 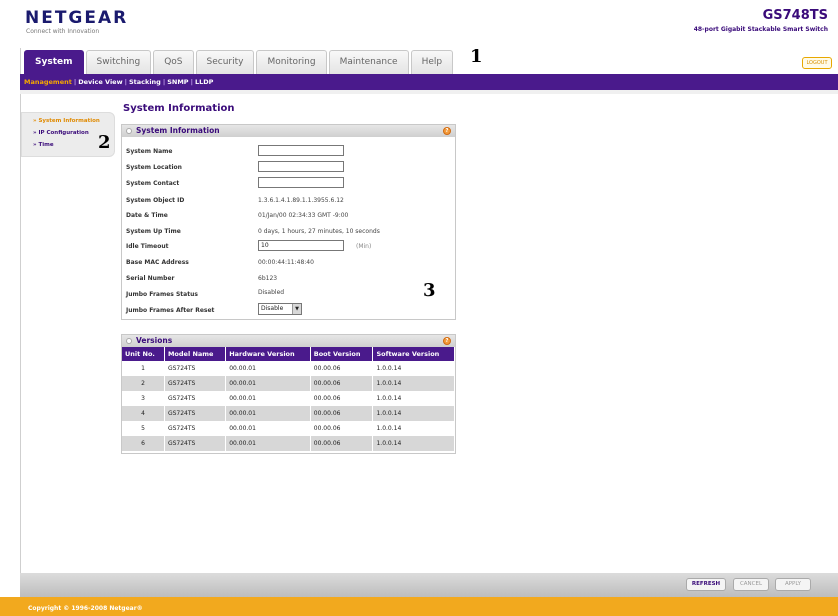 I want to click on jumbo-frames-after-reset-select: Disable ▼, so click(x=280, y=309).